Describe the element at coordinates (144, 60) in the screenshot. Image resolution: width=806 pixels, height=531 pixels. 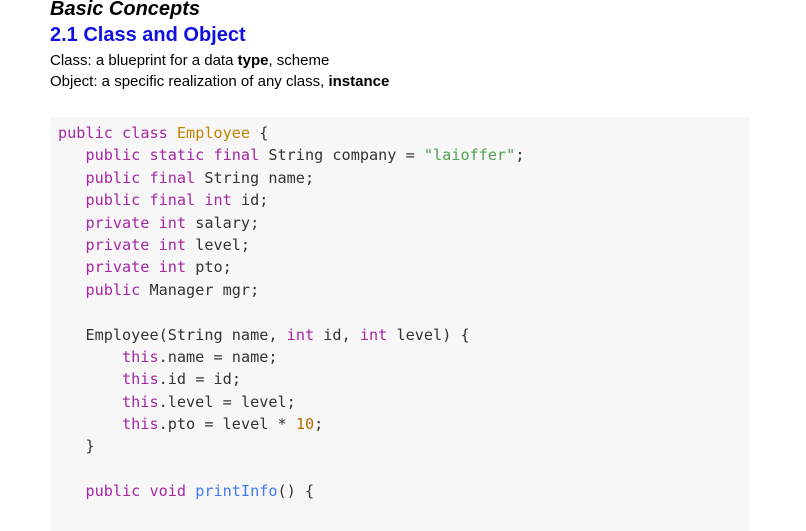
I see `class-definition-prefix: Class: a blueprint for a data` at that location.